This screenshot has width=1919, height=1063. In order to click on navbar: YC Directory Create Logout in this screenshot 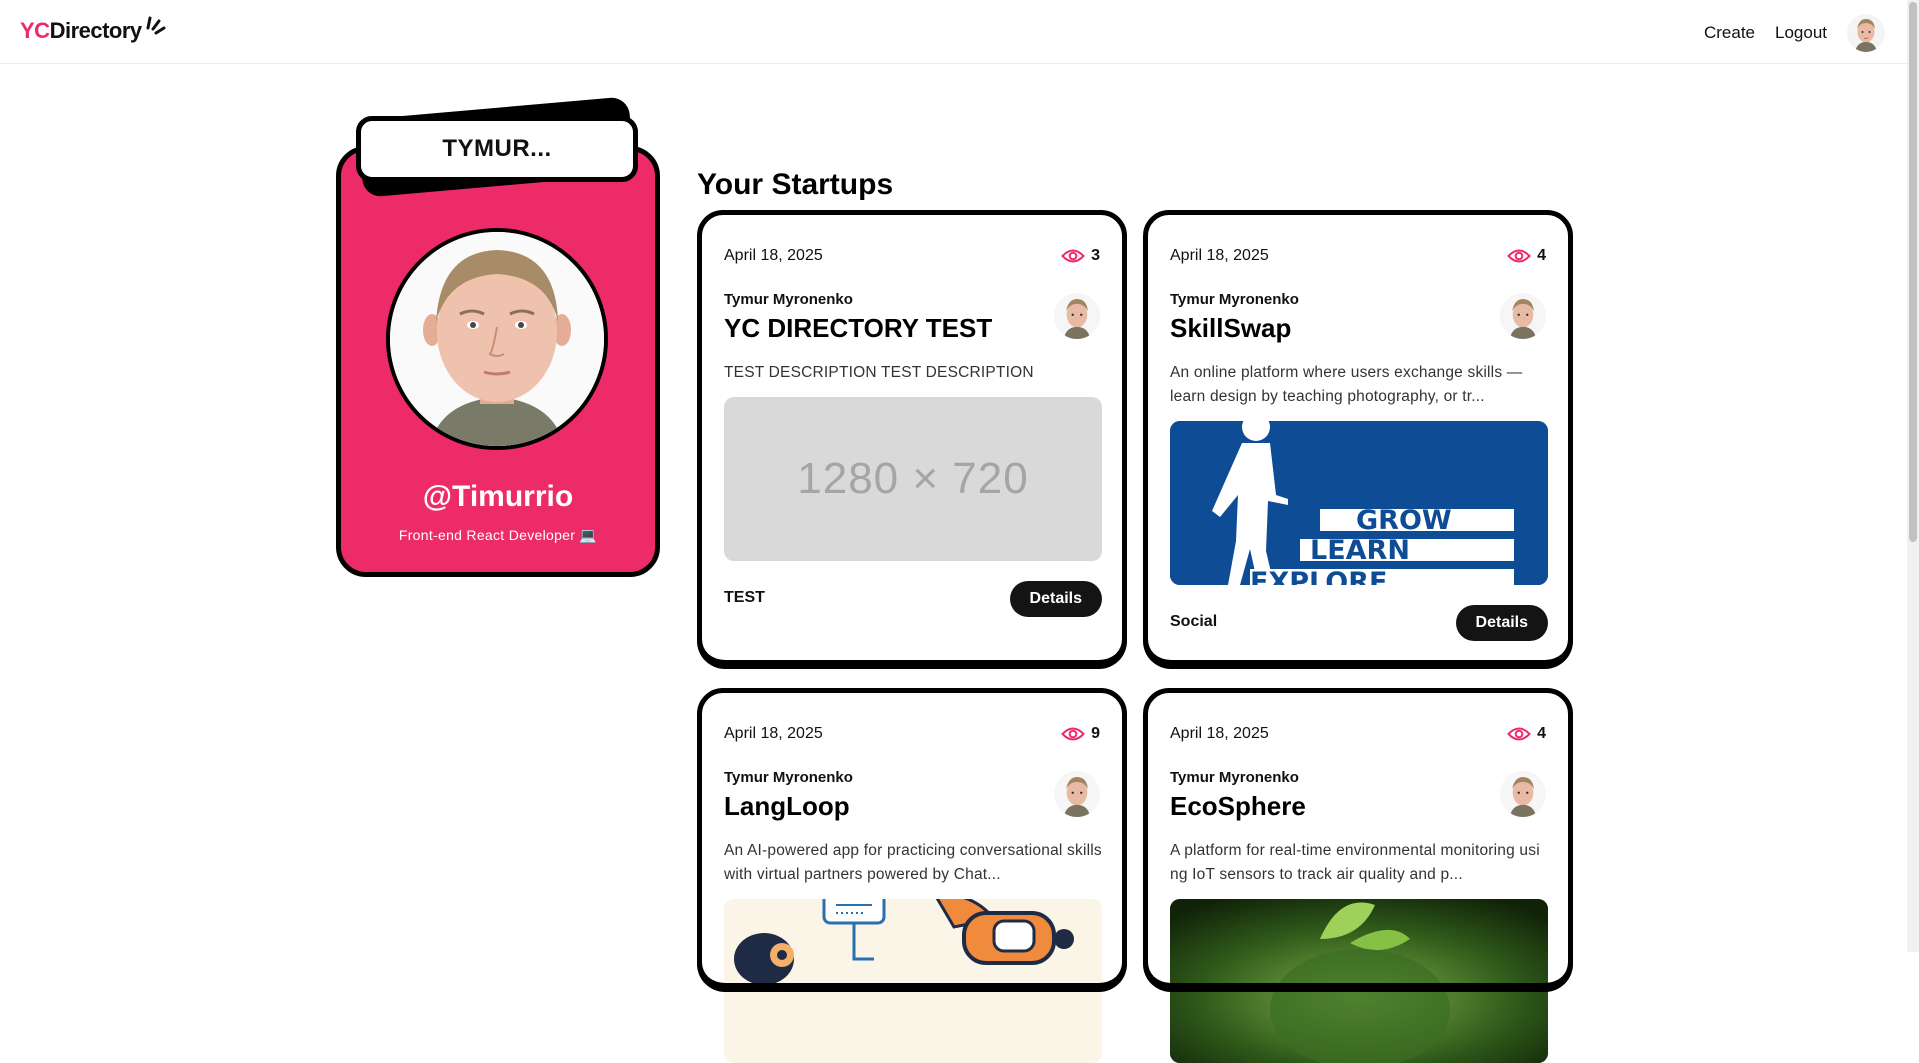, I will do `click(959, 32)`.